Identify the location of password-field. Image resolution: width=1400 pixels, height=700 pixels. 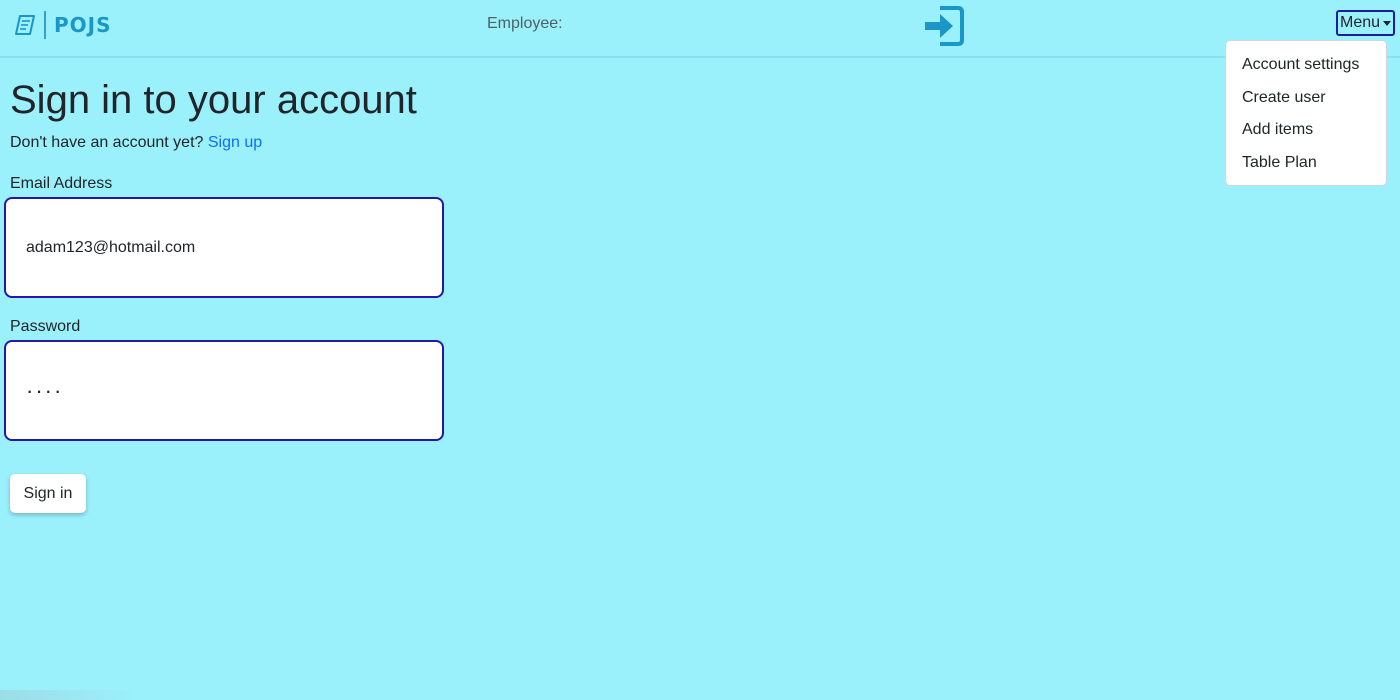
(224, 390).